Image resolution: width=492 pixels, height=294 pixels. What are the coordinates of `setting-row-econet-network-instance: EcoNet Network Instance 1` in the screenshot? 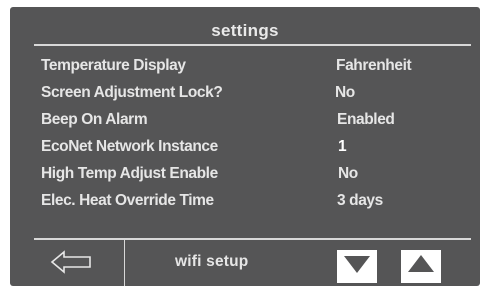 It's located at (245, 145).